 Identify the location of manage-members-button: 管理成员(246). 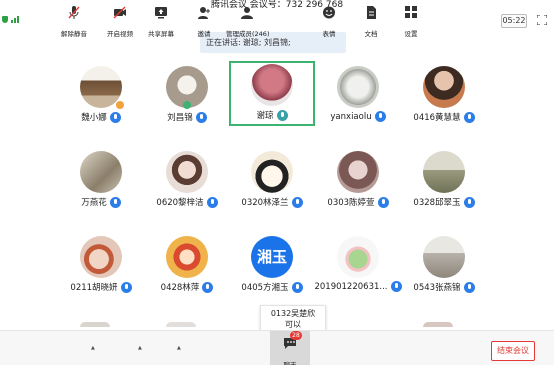
(247, 21).